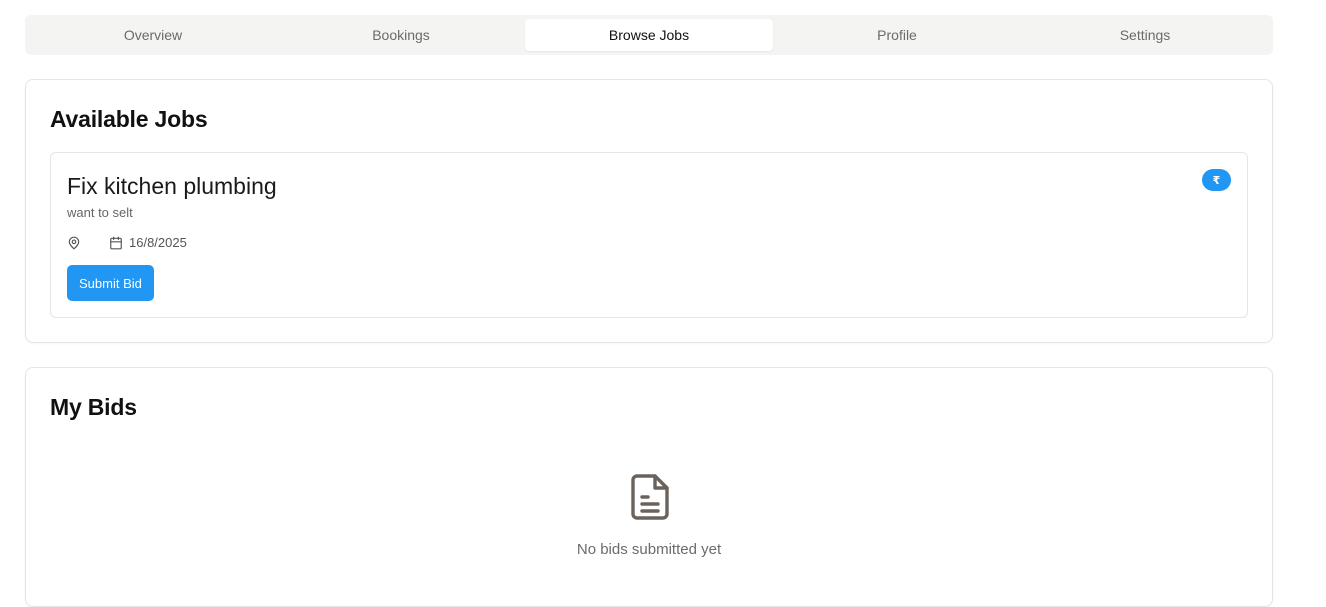  I want to click on calendar-icon, so click(116, 243).